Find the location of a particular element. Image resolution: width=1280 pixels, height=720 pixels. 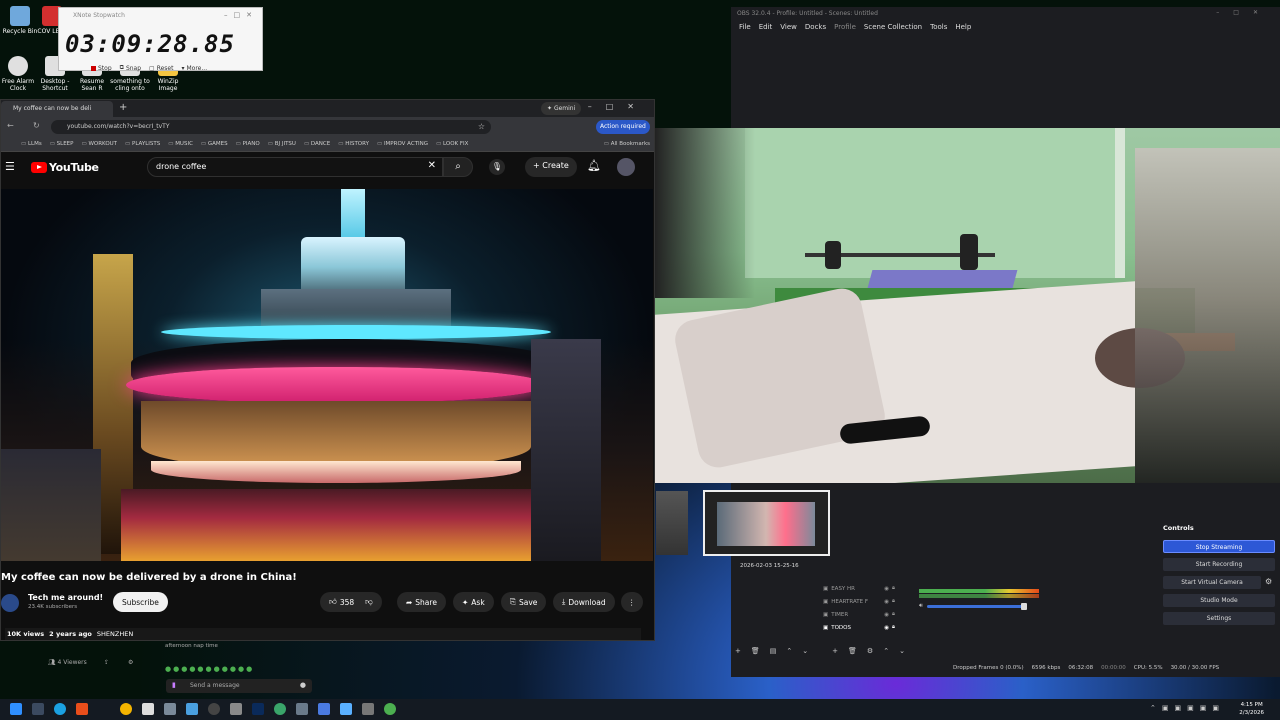

menu-view: View is located at coordinates (788, 29).